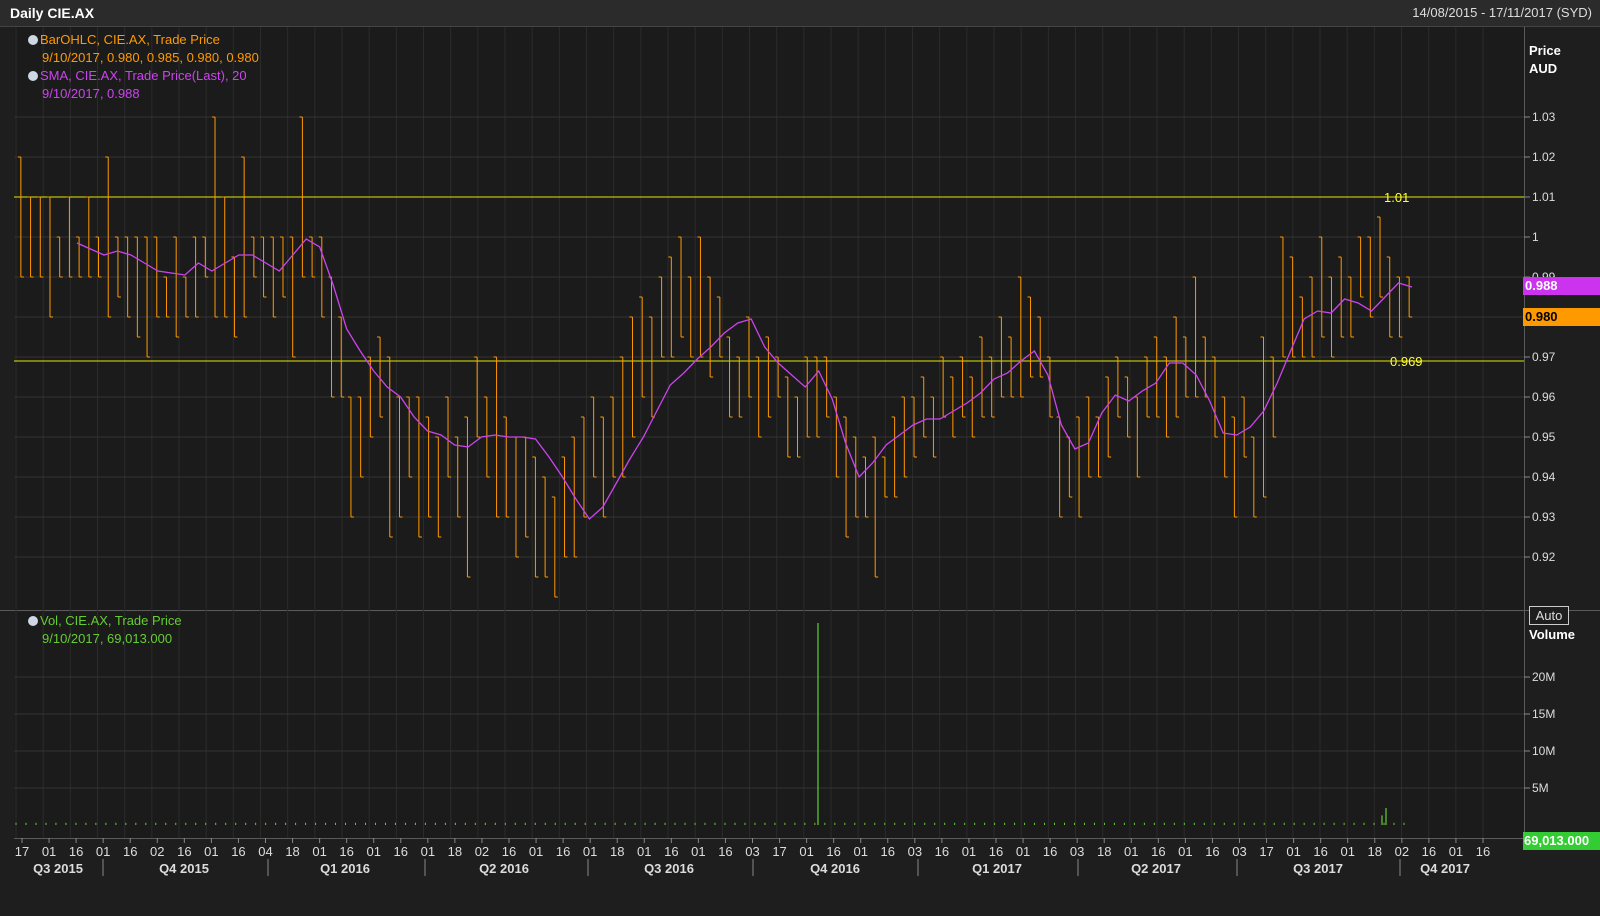  What do you see at coordinates (1543, 714) in the screenshot?
I see `vol-tick-label: 15M` at bounding box center [1543, 714].